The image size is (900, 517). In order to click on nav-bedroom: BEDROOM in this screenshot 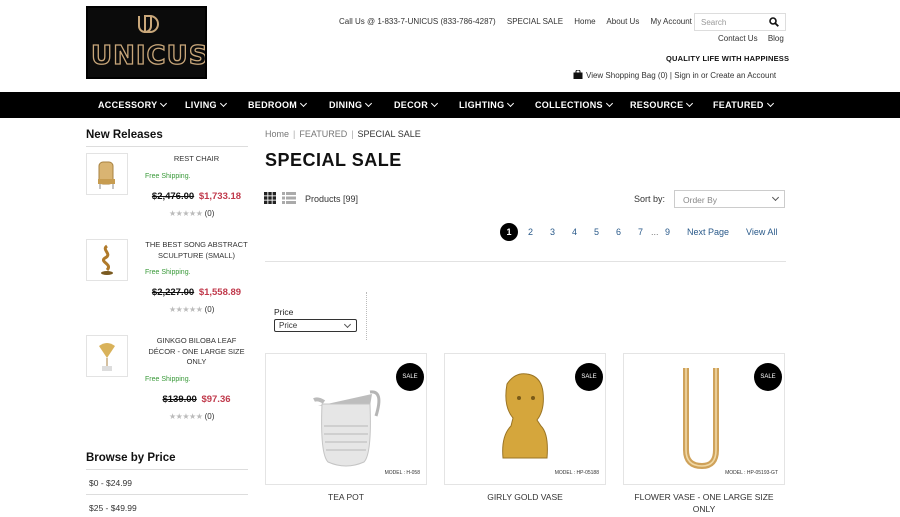, I will do `click(278, 104)`.